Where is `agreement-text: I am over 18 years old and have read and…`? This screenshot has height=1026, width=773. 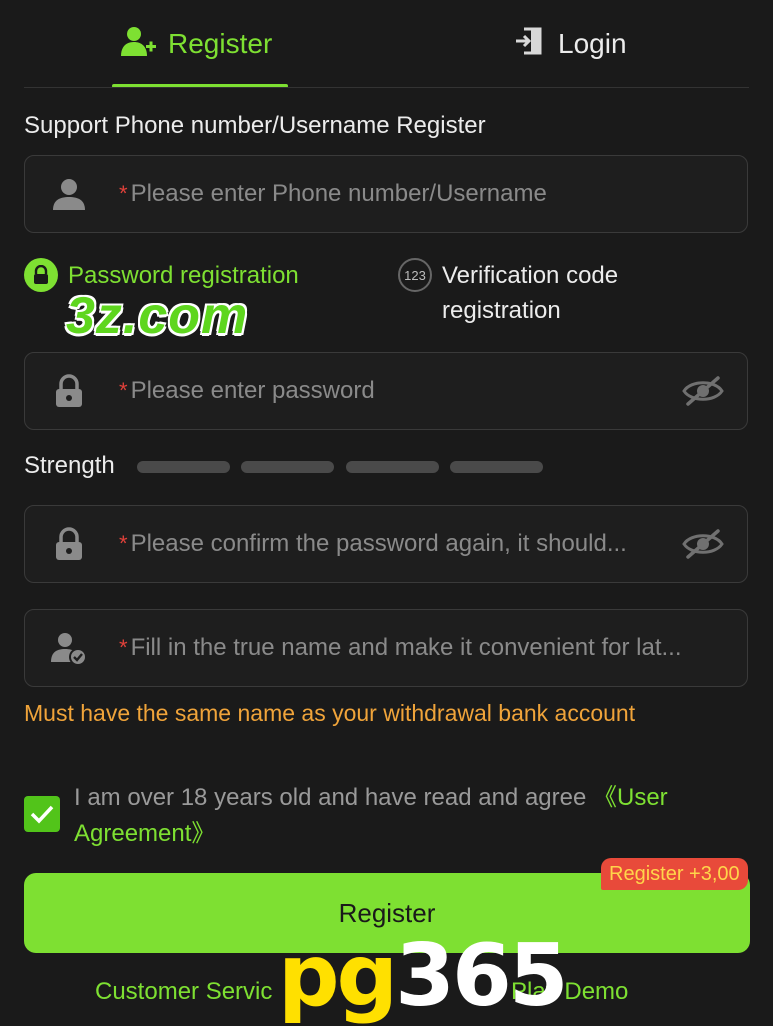
agreement-text: I am over 18 years old and have read and… is located at coordinates (409, 816).